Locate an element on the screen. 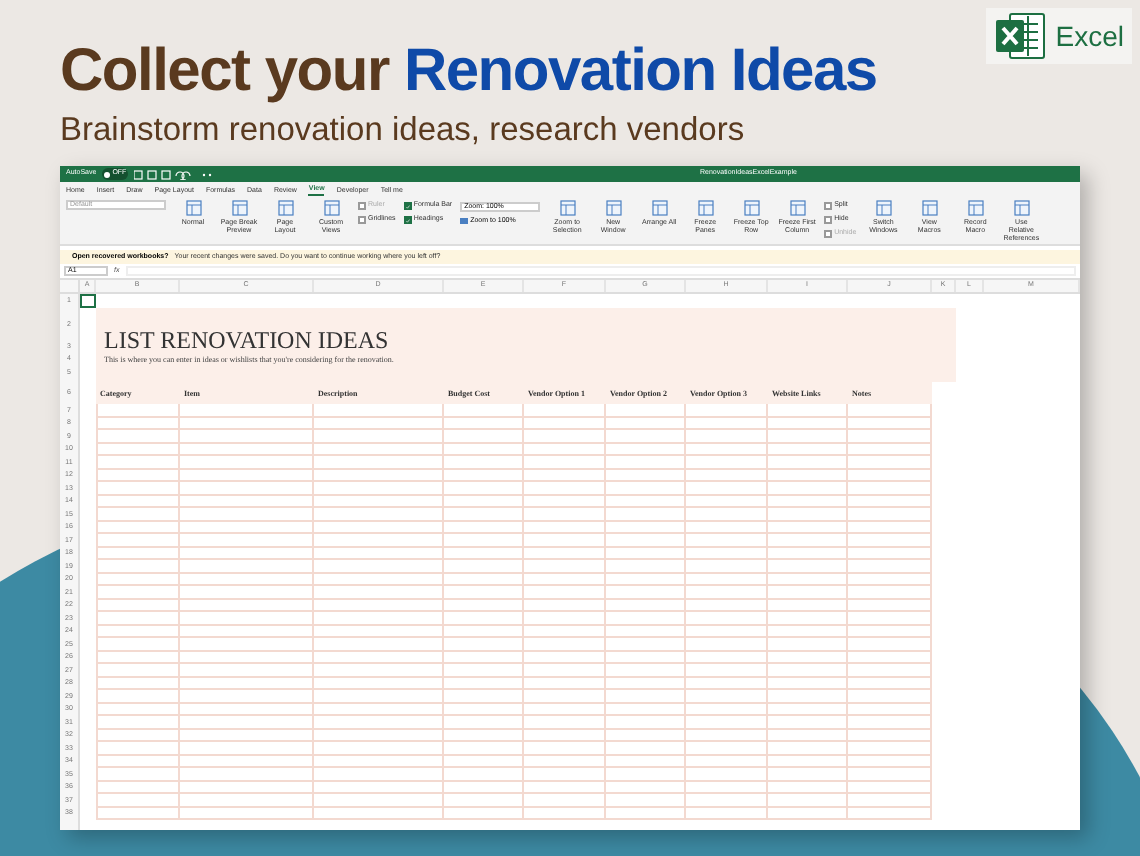 The image size is (1140, 856). formula-input is located at coordinates (600, 271).